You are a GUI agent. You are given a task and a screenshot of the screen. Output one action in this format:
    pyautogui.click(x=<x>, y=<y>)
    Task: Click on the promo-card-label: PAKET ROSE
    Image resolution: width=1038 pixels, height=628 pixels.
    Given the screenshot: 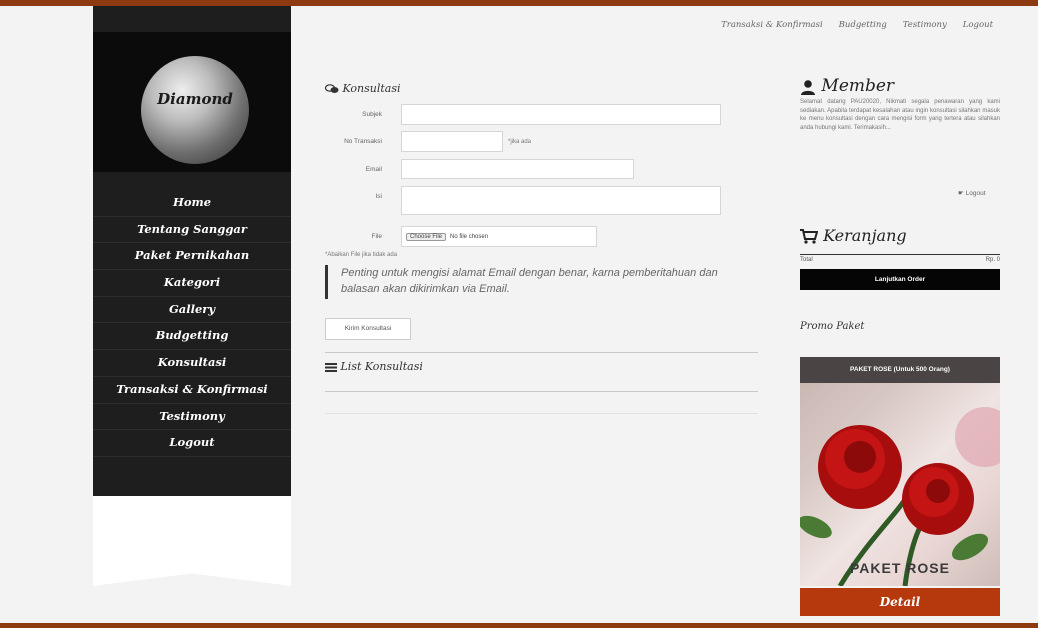 What is the action you would take?
    pyautogui.click(x=900, y=568)
    